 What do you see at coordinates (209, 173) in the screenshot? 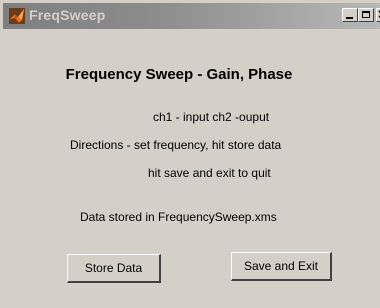
I see `directions-text-continued: hit save and exit to quit` at bounding box center [209, 173].